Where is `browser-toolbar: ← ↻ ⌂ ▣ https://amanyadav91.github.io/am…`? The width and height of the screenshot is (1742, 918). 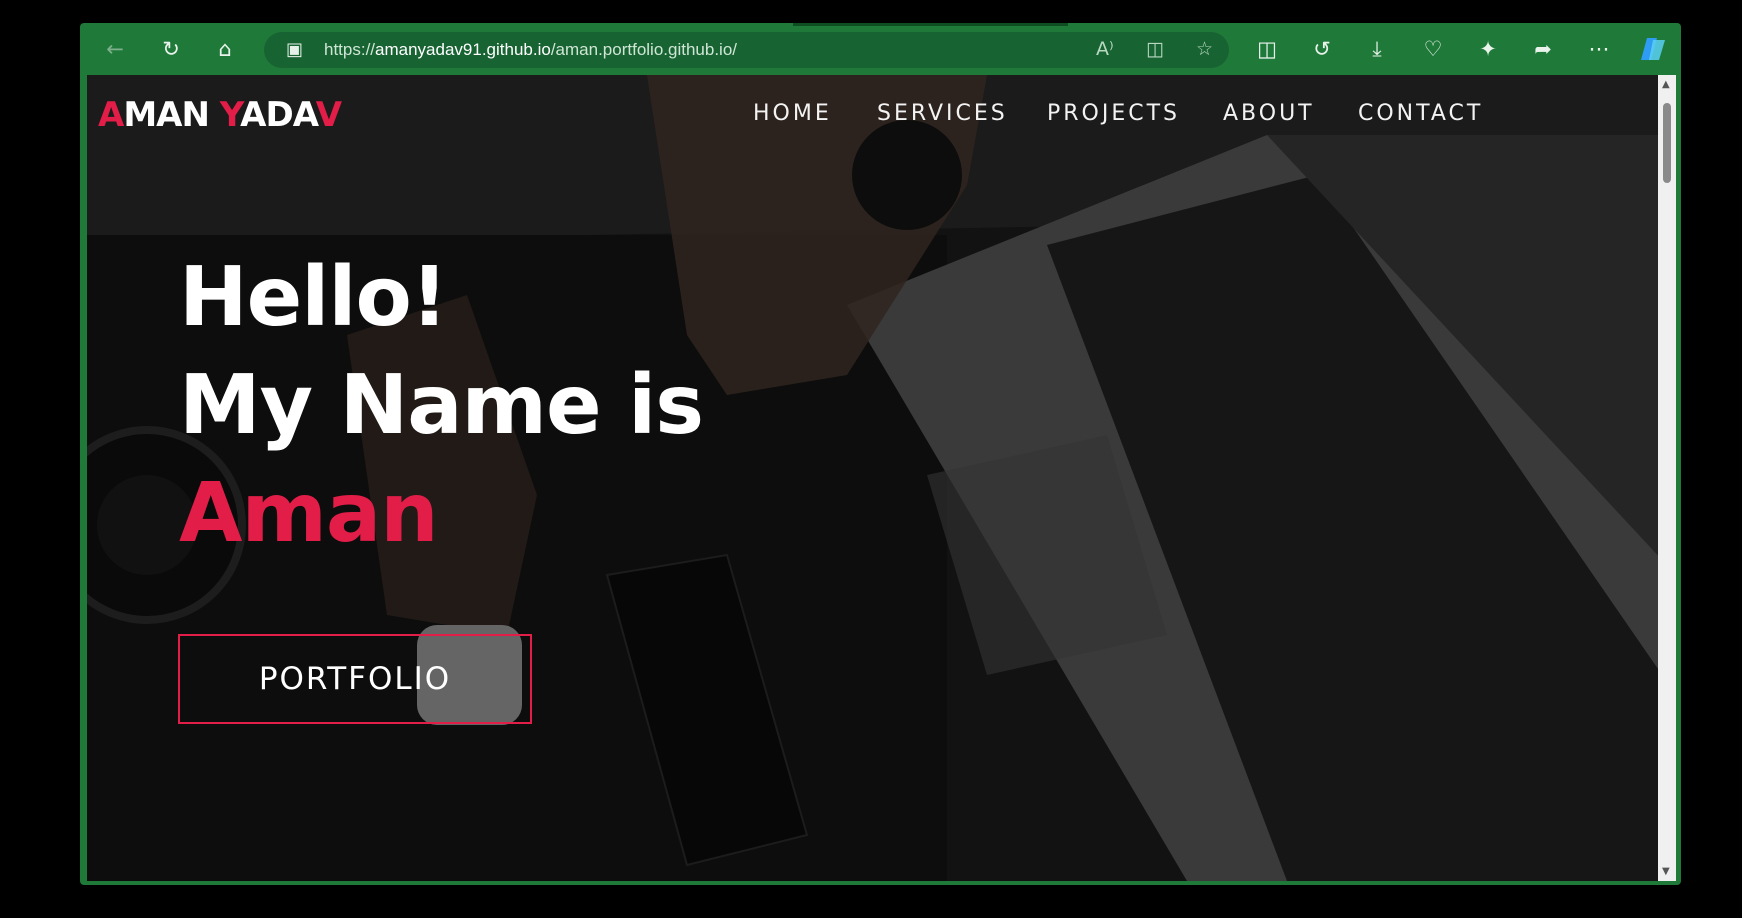
browser-toolbar: ← ↻ ⌂ ▣ https://amanyadav91.github.io/am… is located at coordinates (880, 49).